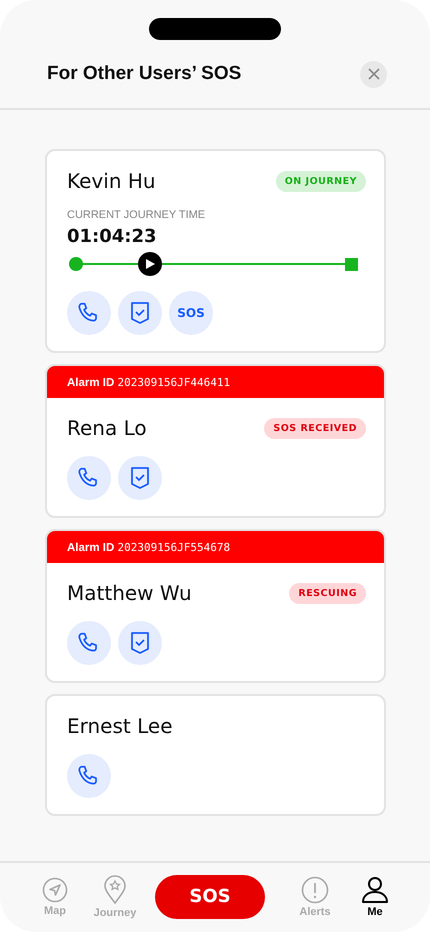 The height and width of the screenshot is (932, 430). What do you see at coordinates (129, 593) in the screenshot?
I see `user-name: Matthew Wu` at bounding box center [129, 593].